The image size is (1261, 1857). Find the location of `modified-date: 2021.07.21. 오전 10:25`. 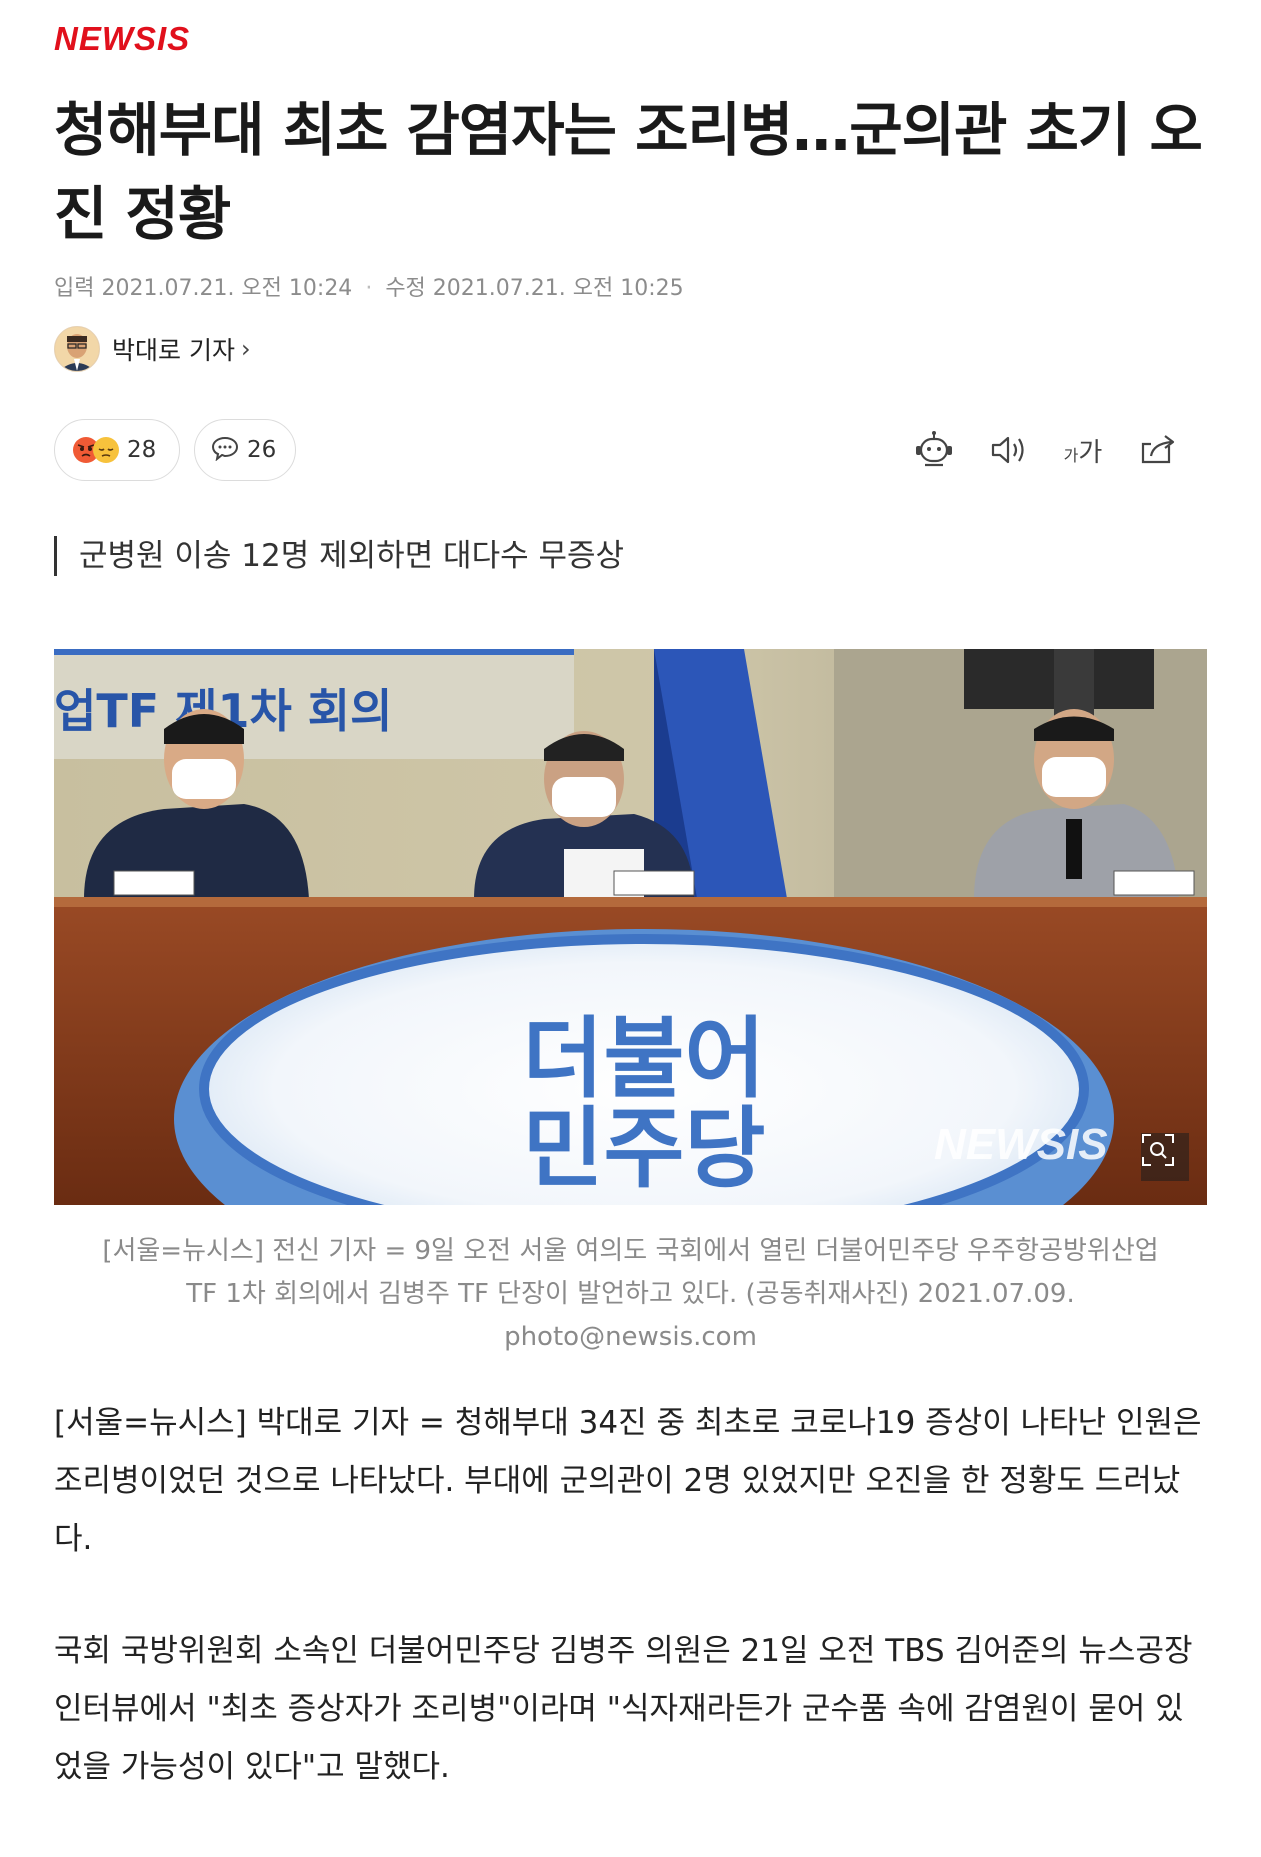

modified-date: 2021.07.21. 오전 10:25 is located at coordinates (558, 288).